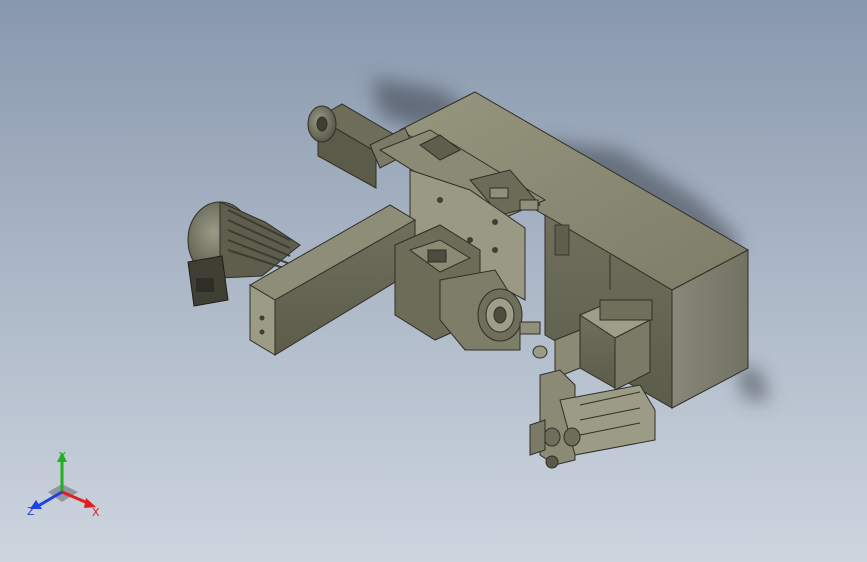 The height and width of the screenshot is (562, 867). I want to click on y-axis-label: Y, so click(62, 456).